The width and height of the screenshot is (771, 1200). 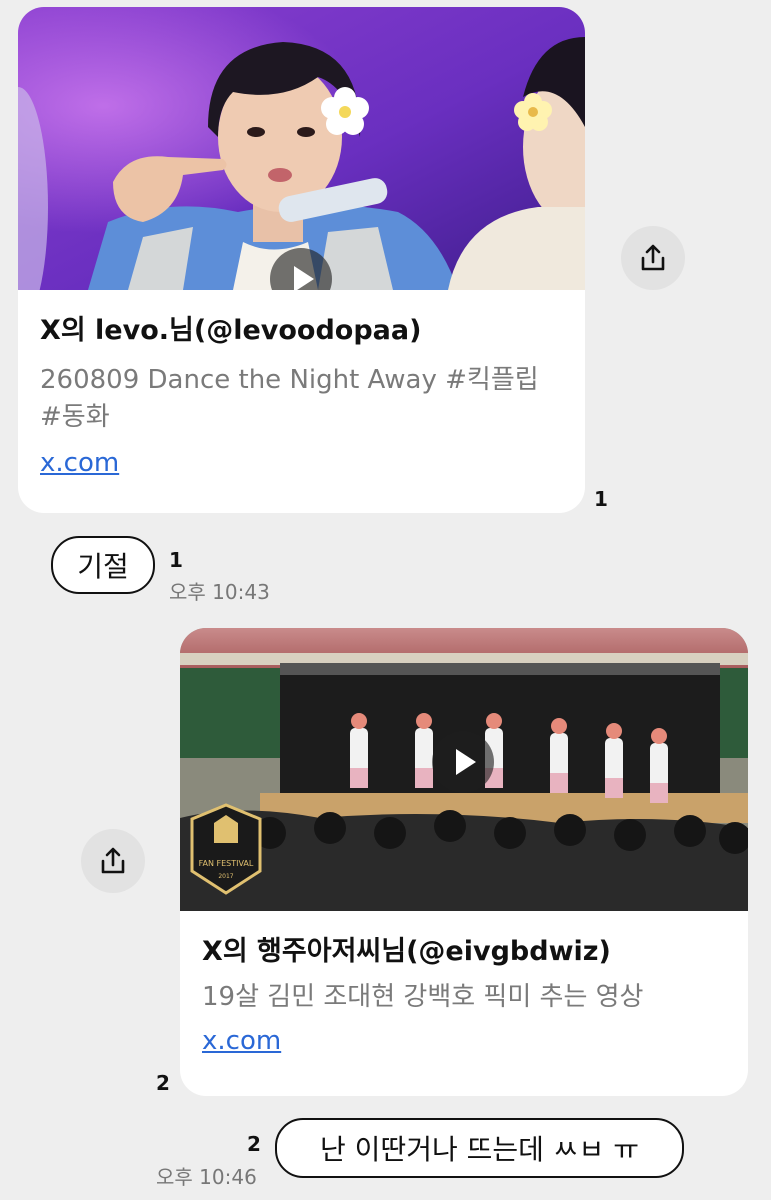 What do you see at coordinates (231, 330) in the screenshot?
I see `card-title: X의 levo.님(@levoodopaa)` at bounding box center [231, 330].